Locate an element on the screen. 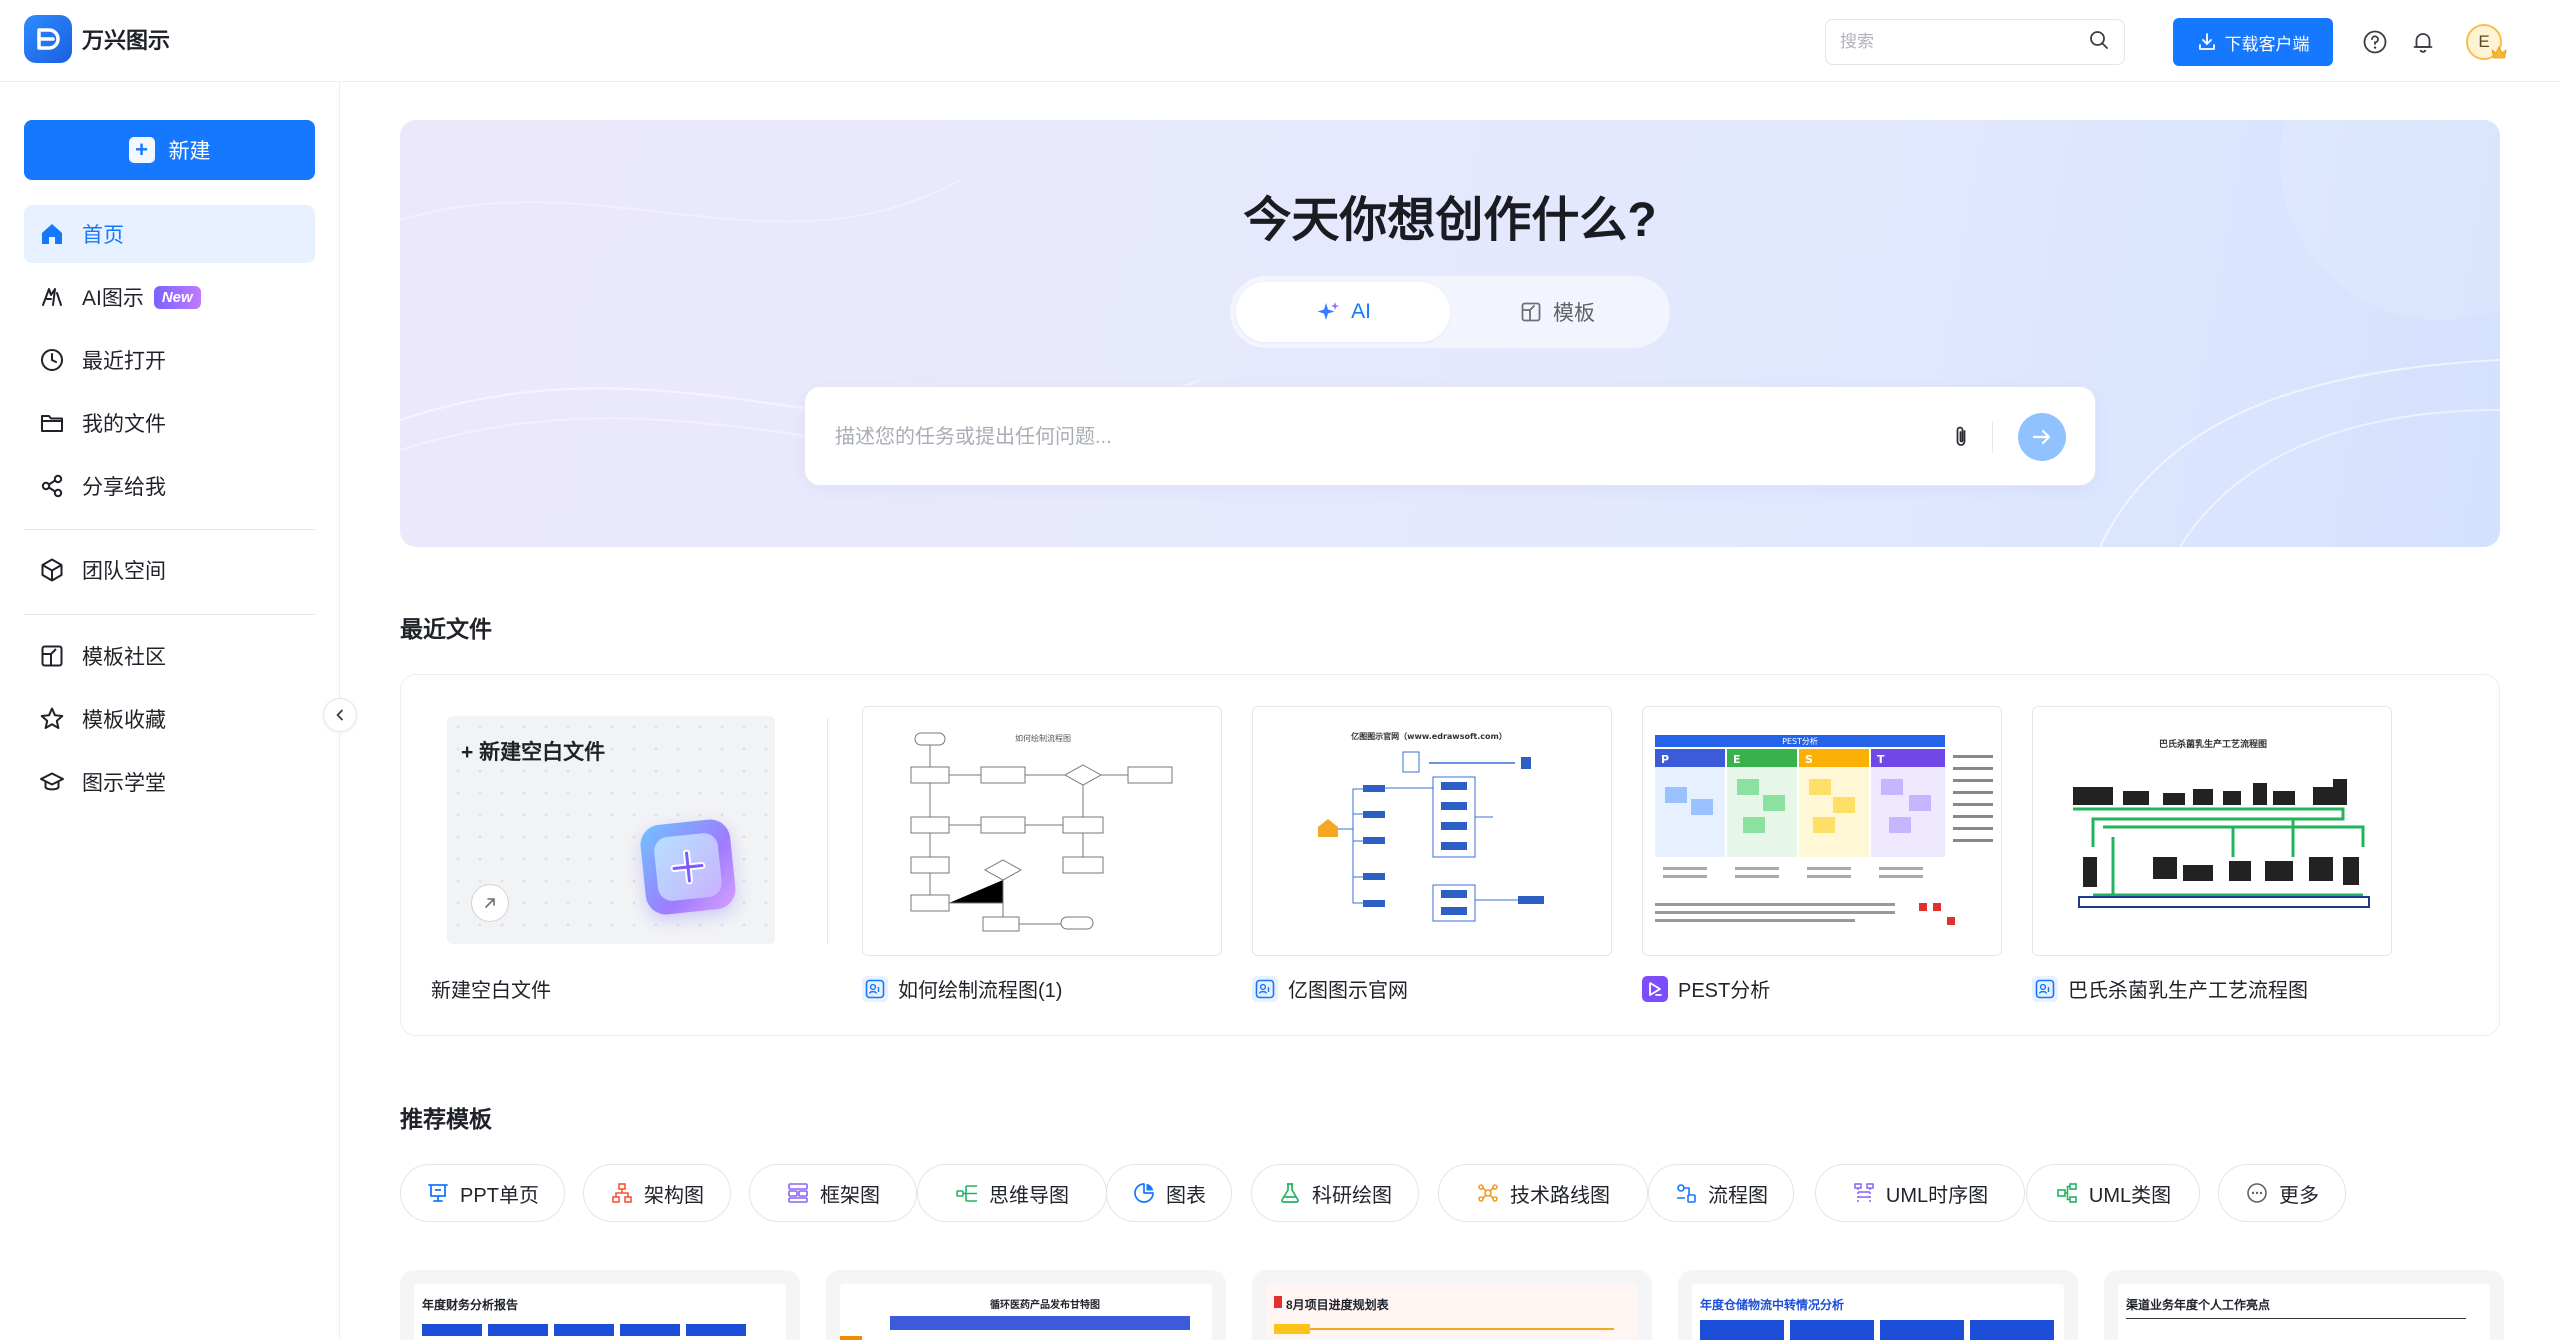 The width and height of the screenshot is (2560, 1340). flowchart-icon is located at coordinates (1686, 1193).